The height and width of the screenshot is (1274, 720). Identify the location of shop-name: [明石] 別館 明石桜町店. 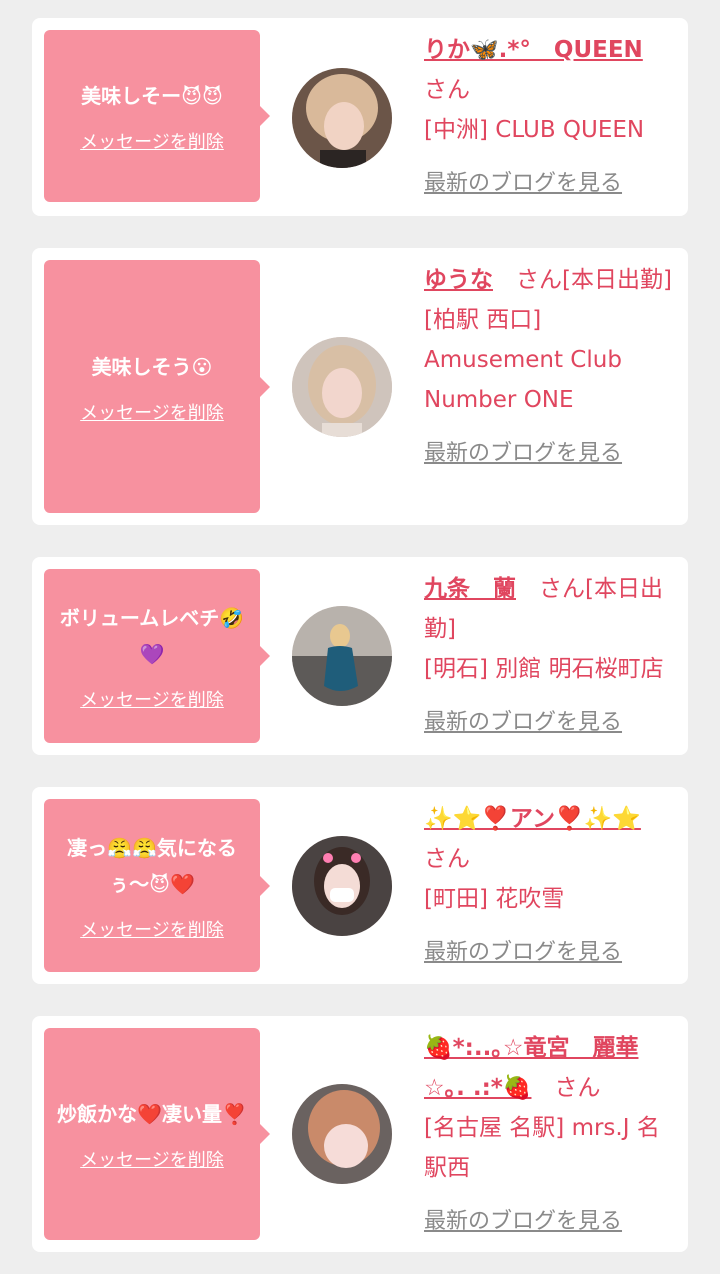
(544, 669).